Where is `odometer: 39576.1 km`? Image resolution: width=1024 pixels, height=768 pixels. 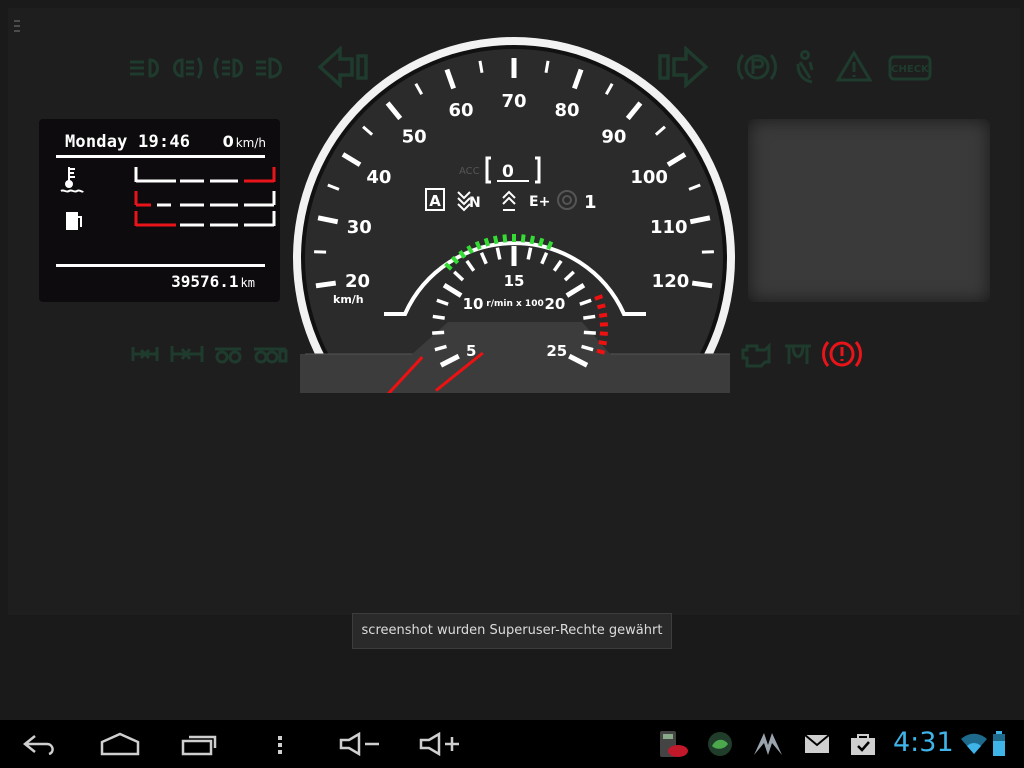 odometer: 39576.1 km is located at coordinates (213, 281).